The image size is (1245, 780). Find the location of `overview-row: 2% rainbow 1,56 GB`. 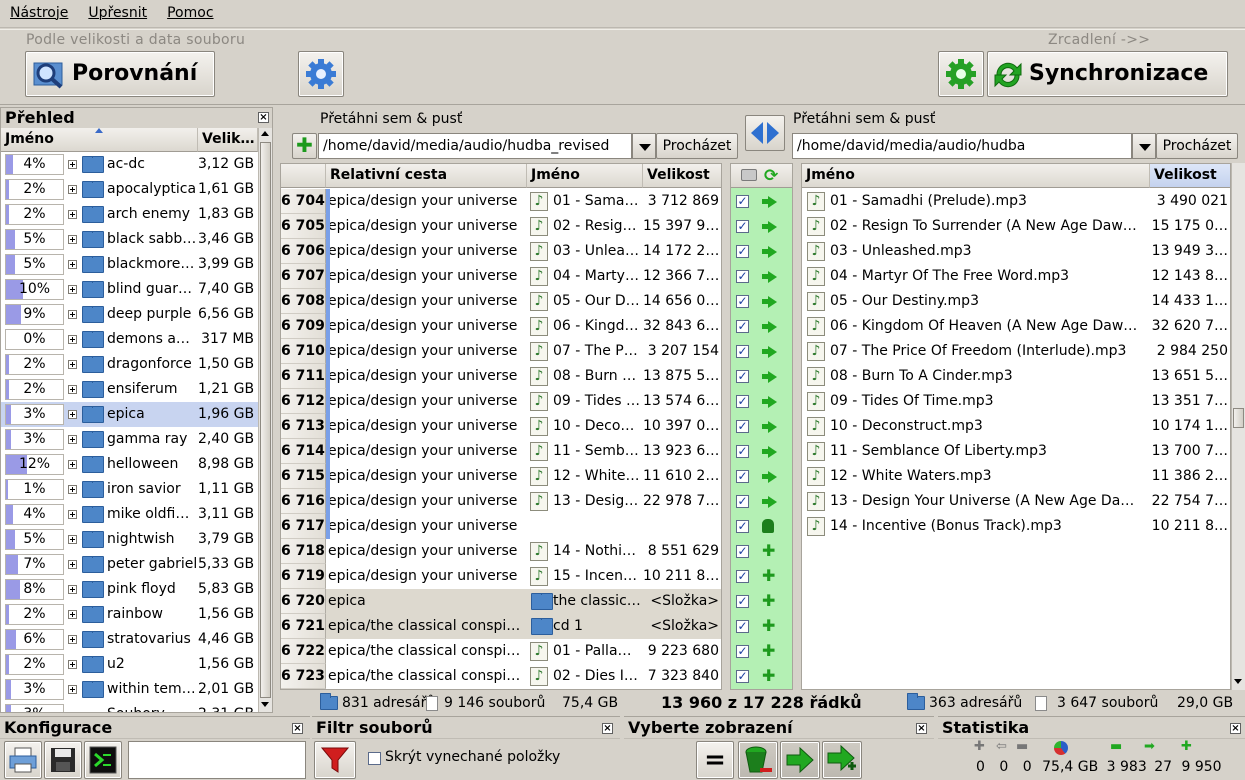

overview-row: 2% rainbow 1,56 GB is located at coordinates (129, 614).